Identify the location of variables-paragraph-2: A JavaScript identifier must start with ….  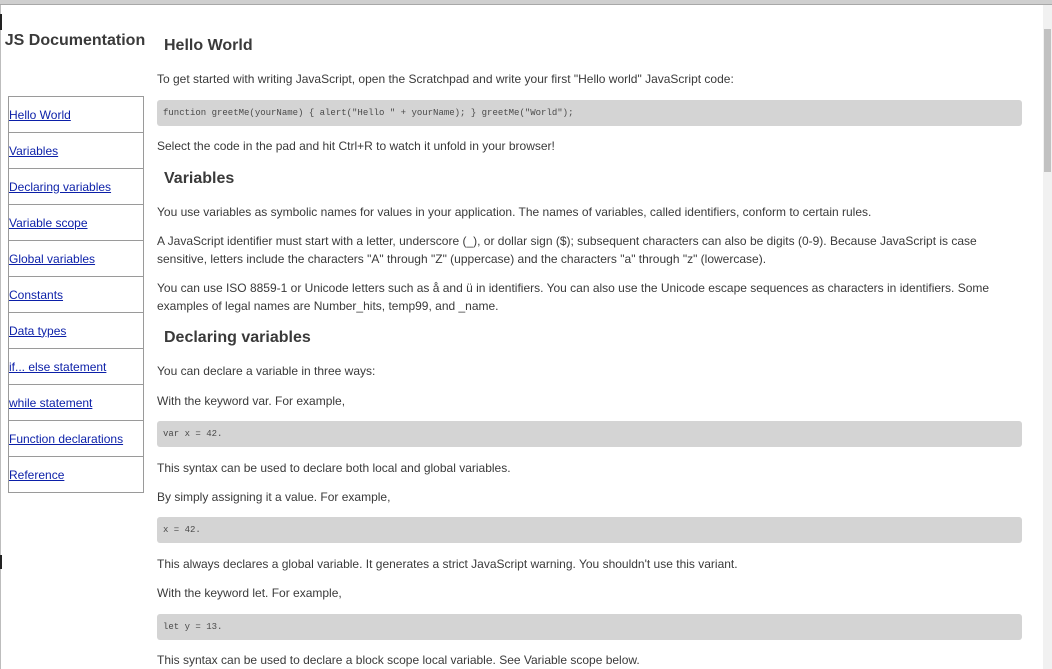
(567, 250).